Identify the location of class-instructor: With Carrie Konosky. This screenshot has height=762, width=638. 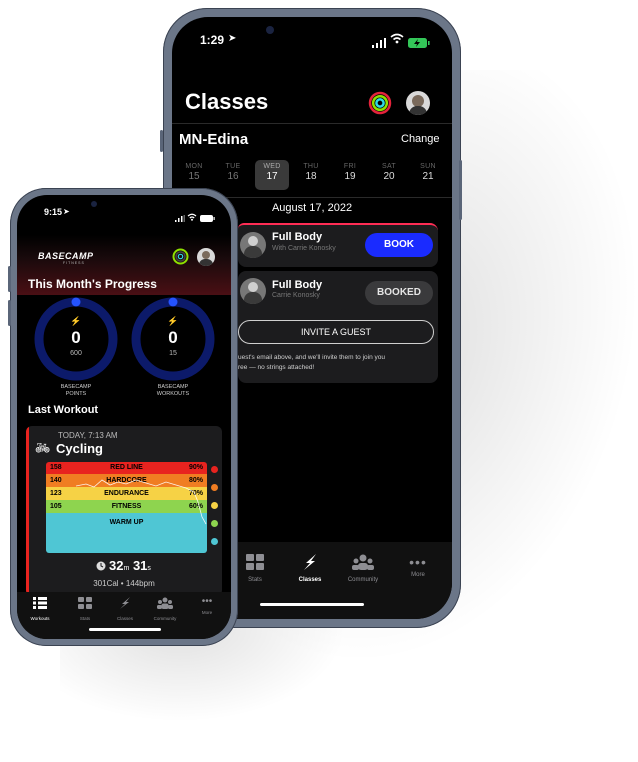
(304, 248).